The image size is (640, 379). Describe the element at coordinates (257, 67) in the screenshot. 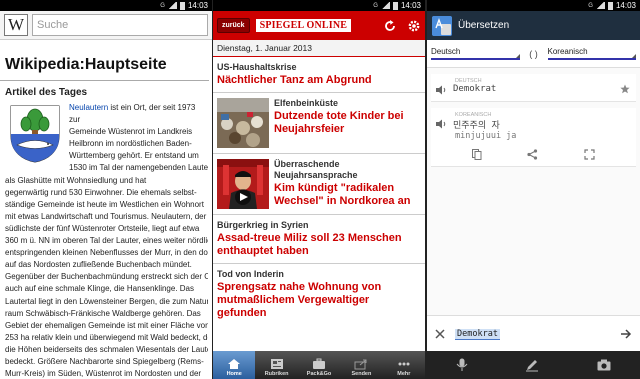

I see `news-kicker: US-Haushaltskrise` at that location.